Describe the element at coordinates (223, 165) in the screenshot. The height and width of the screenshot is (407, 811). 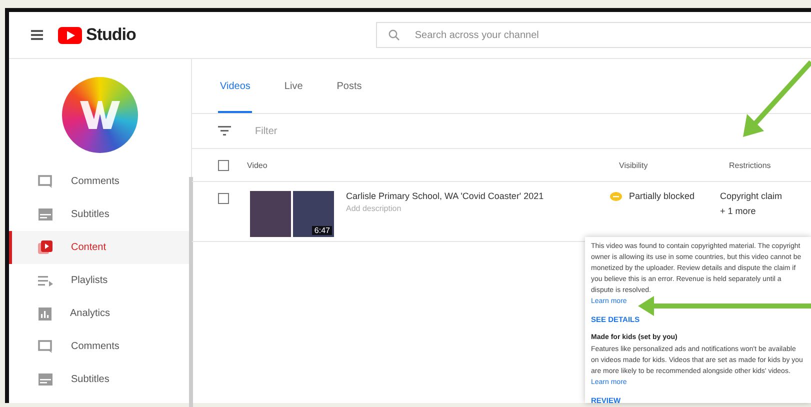
I see `select-all-checkbox` at that location.